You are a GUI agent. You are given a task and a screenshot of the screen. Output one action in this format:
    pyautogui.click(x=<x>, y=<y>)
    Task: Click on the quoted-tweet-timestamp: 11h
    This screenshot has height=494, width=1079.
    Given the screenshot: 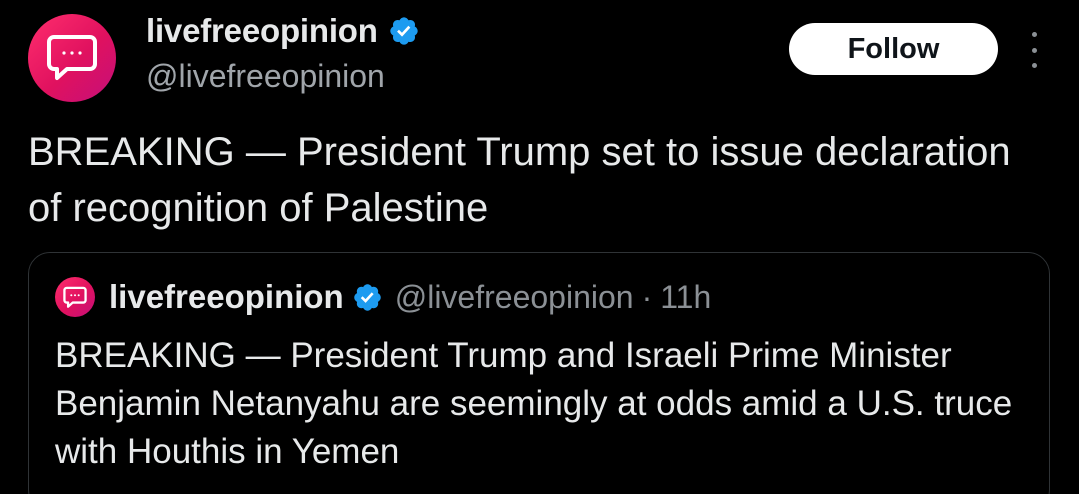 What is the action you would take?
    pyautogui.click(x=685, y=297)
    